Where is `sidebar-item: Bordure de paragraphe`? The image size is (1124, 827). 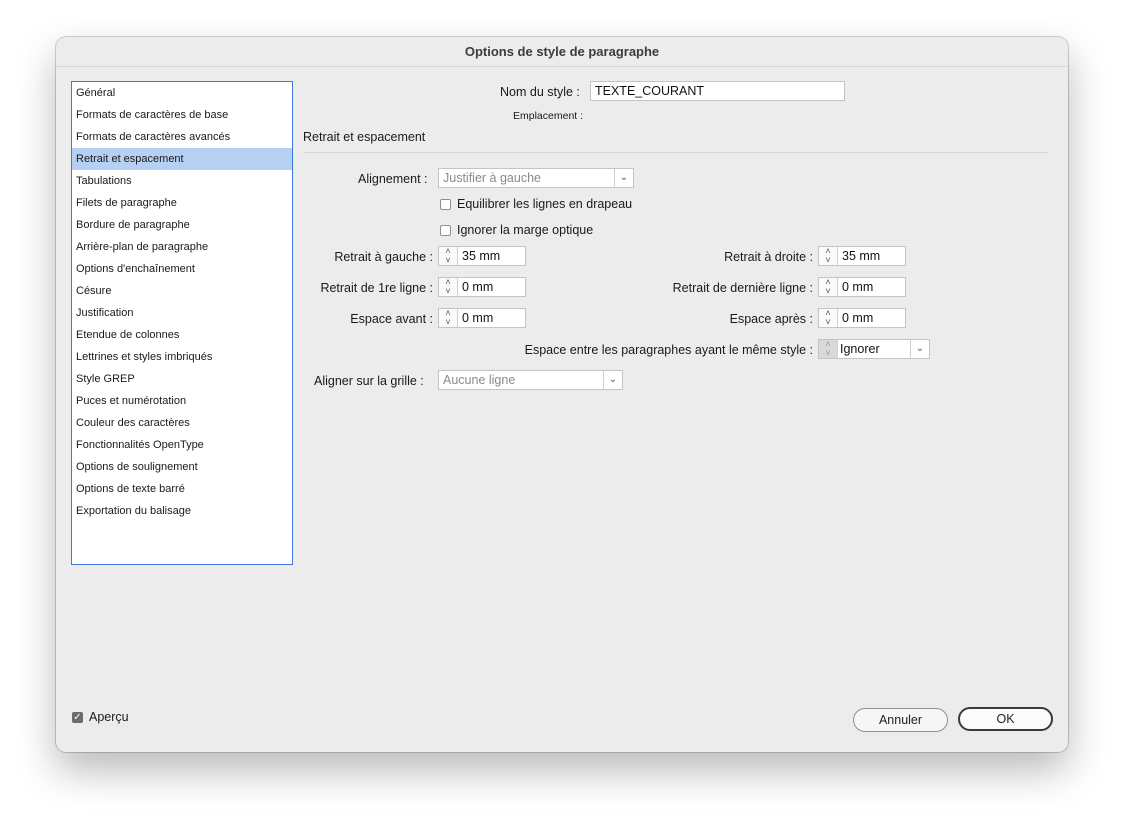
sidebar-item: Bordure de paragraphe is located at coordinates (182, 225).